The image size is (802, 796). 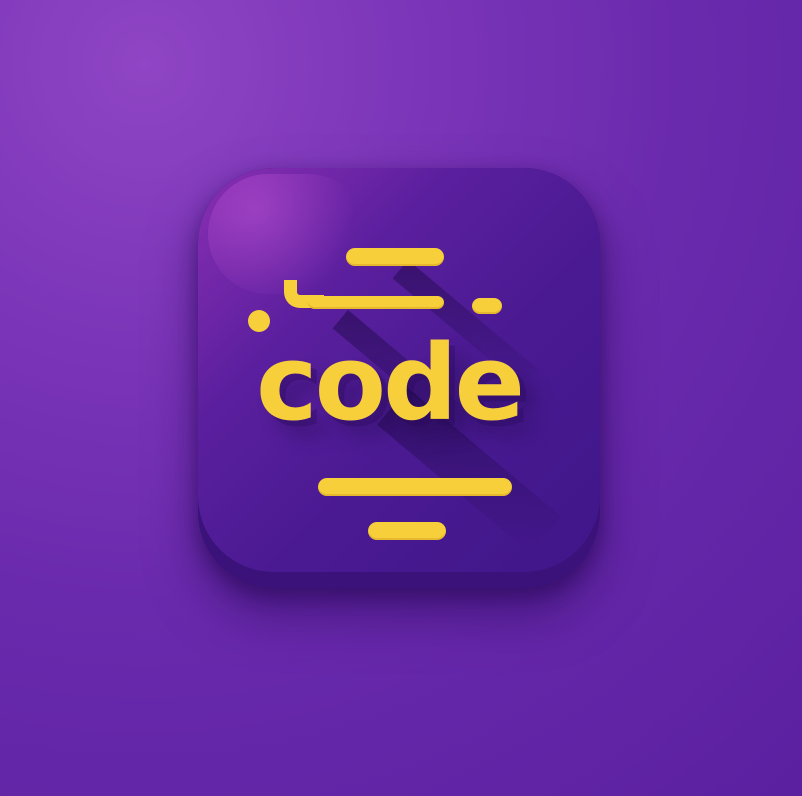 I want to click on code-line-second, so click(x=376, y=302).